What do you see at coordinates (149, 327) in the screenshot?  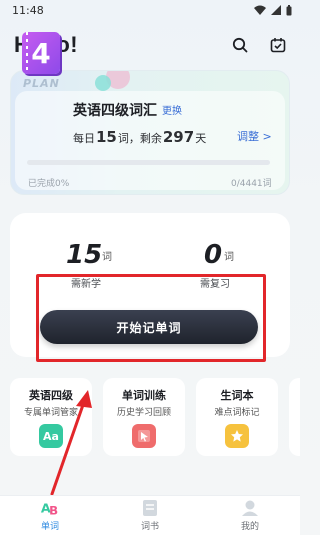 I see `start-learning-button: 开始记单词` at bounding box center [149, 327].